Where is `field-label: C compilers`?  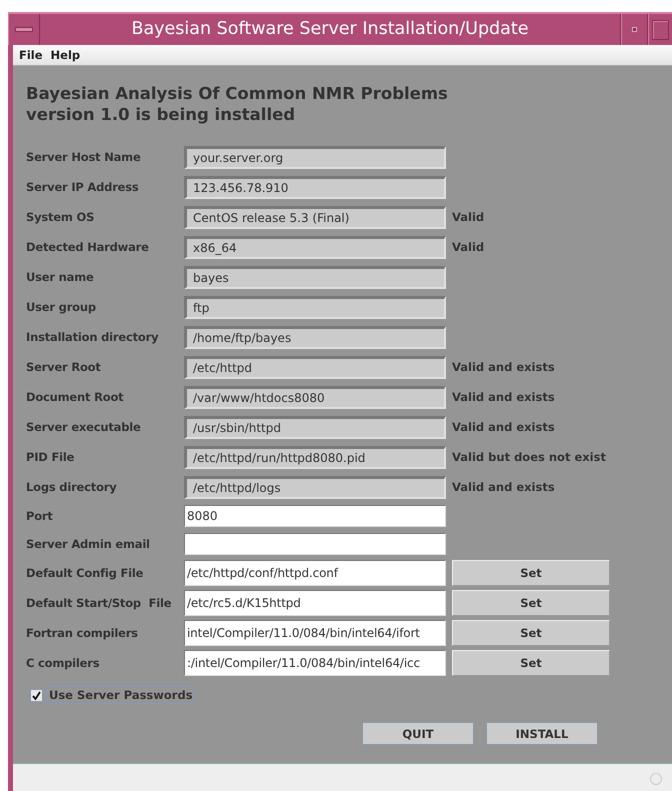
field-label: C compilers is located at coordinates (63, 663).